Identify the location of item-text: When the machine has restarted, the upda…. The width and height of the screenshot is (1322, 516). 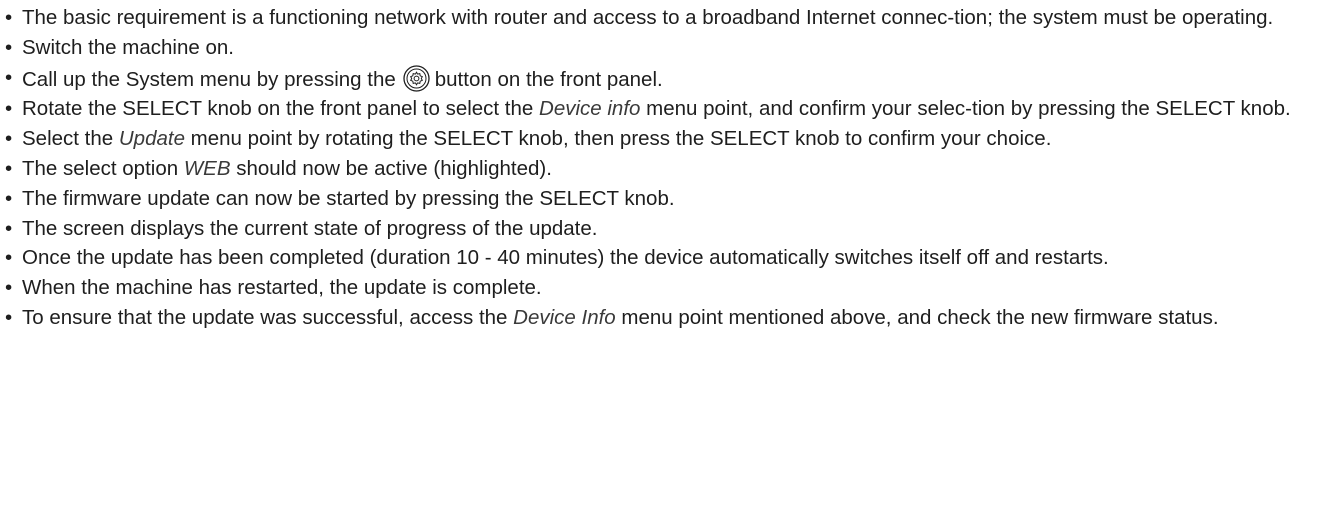
(282, 288).